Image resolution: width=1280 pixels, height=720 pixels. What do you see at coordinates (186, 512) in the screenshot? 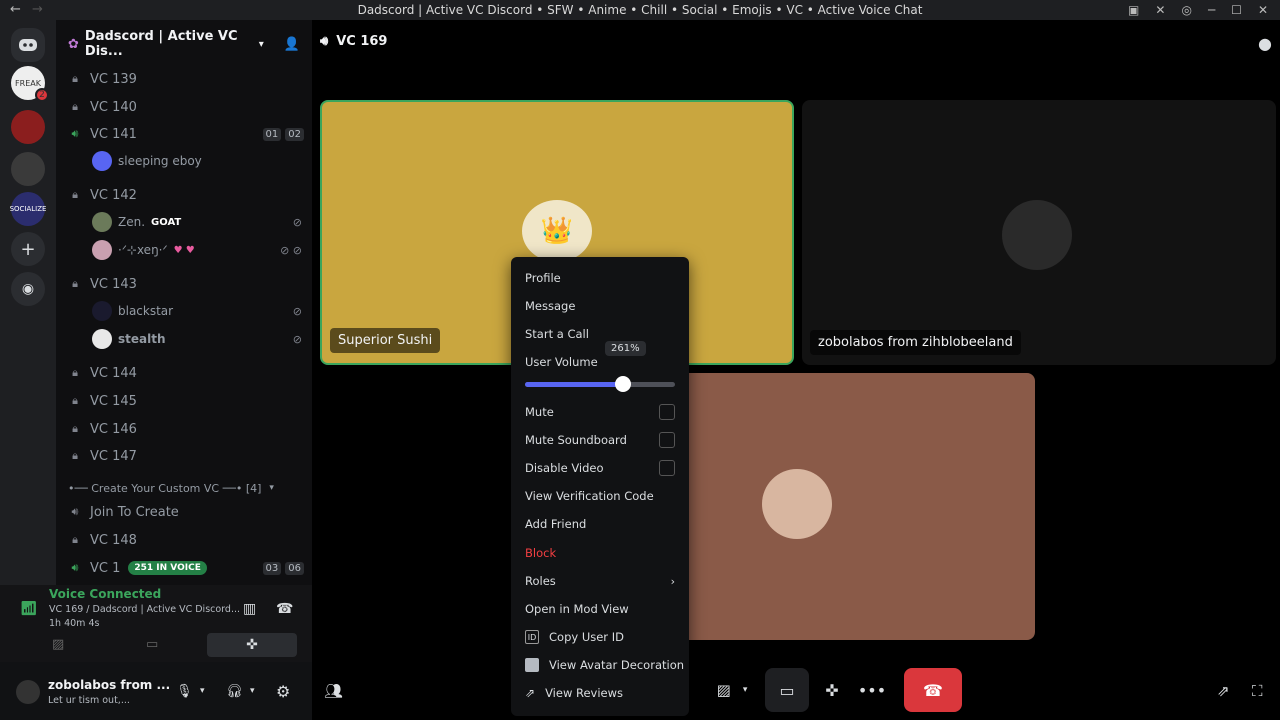
I see `channel-join-to-create: 🔊︎ Join To Create` at bounding box center [186, 512].